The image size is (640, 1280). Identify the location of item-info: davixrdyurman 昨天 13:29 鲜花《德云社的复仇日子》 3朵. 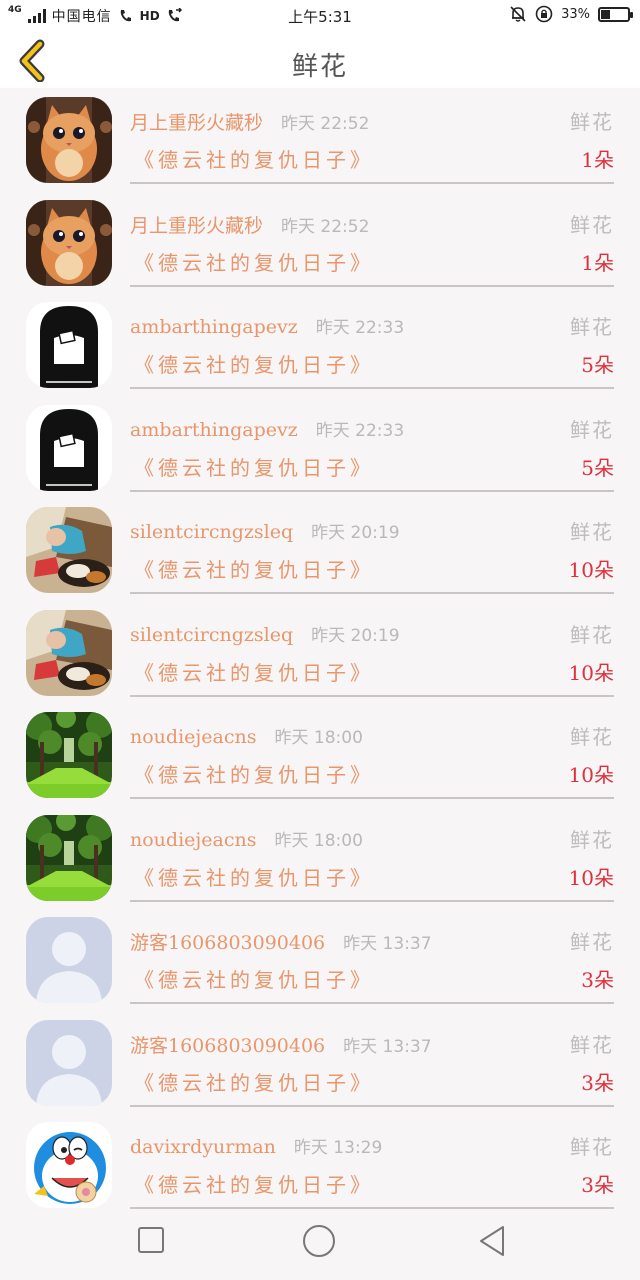
(372, 1161).